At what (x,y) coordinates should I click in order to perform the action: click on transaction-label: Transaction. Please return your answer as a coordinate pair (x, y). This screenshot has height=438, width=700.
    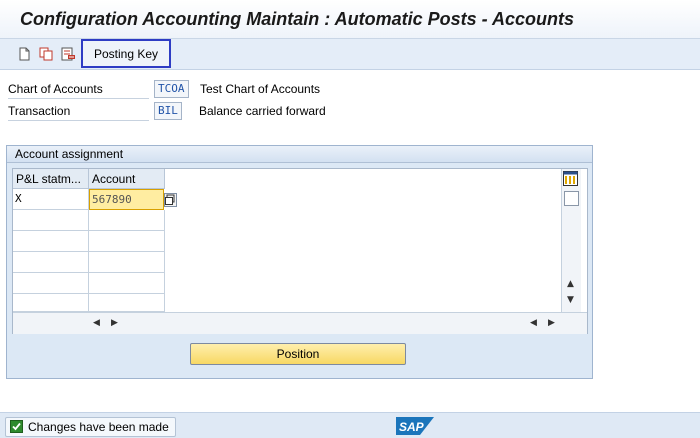
    Looking at the image, I should click on (39, 111).